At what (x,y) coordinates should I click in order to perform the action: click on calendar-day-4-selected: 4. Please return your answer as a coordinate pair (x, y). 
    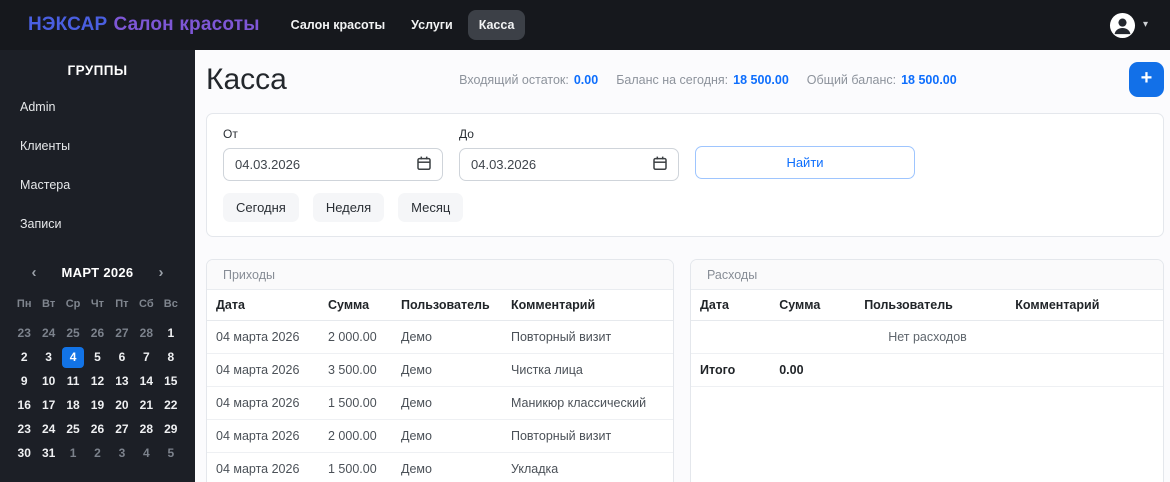
    Looking at the image, I should click on (73, 357).